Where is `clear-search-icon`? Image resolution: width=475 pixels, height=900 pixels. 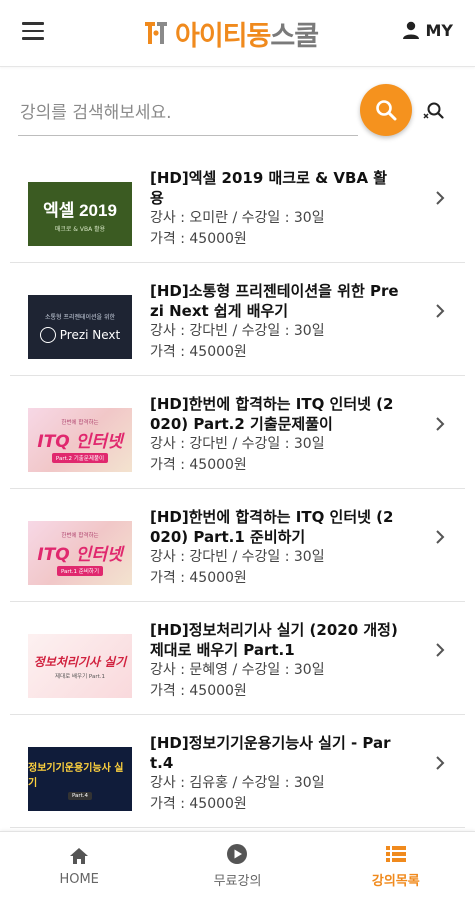 clear-search-icon is located at coordinates (433, 111).